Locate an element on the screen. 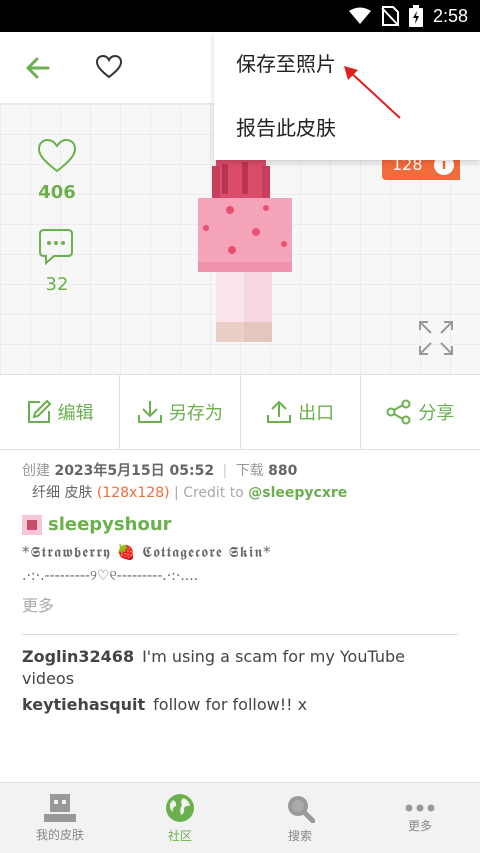  skin-head-icon is located at coordinates (60, 807).